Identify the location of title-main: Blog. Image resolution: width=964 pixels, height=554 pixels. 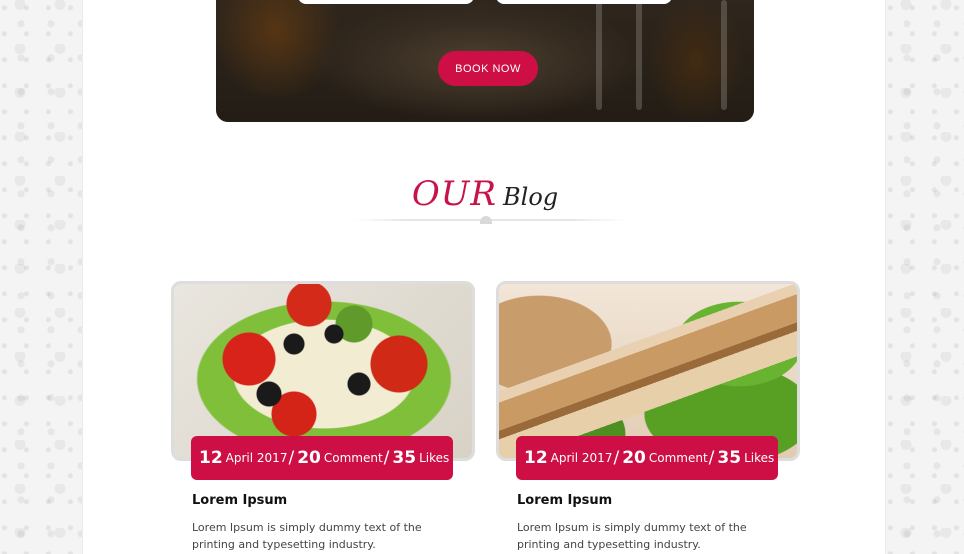
(531, 197).